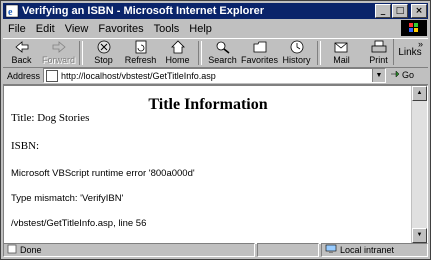 This screenshot has width=431, height=260. I want to click on zone-text: Local intranet, so click(367, 249).